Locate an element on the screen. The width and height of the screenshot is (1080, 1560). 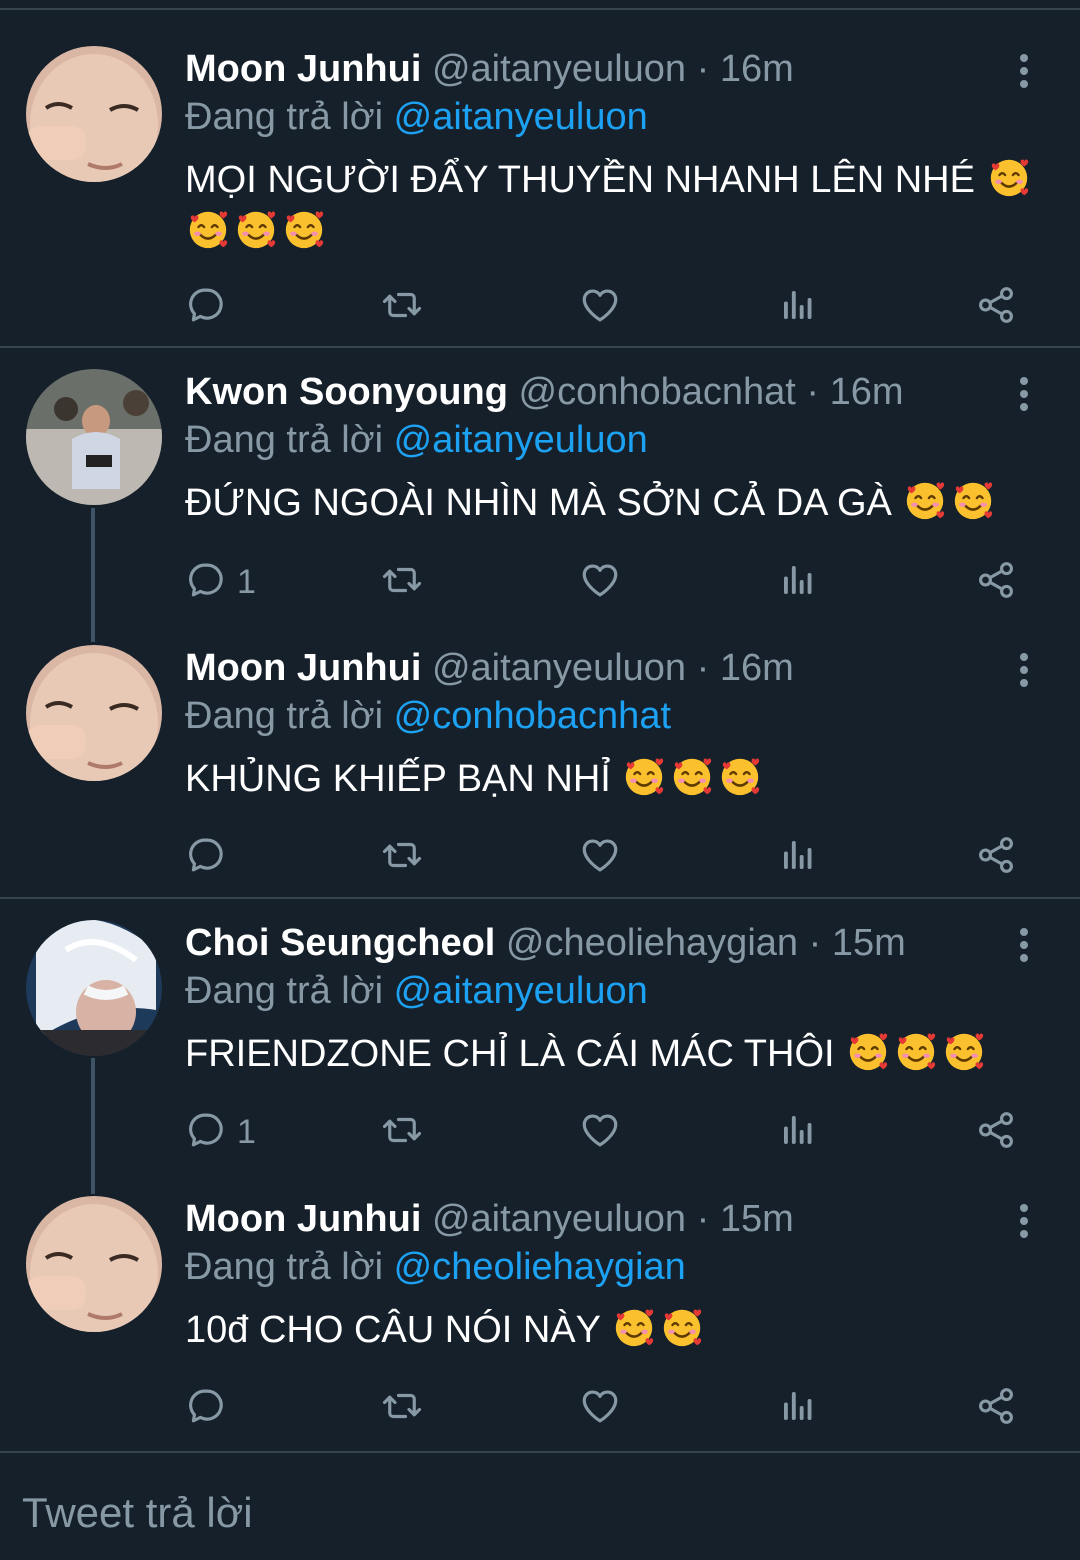
avatar-seungcheol is located at coordinates (94, 988).